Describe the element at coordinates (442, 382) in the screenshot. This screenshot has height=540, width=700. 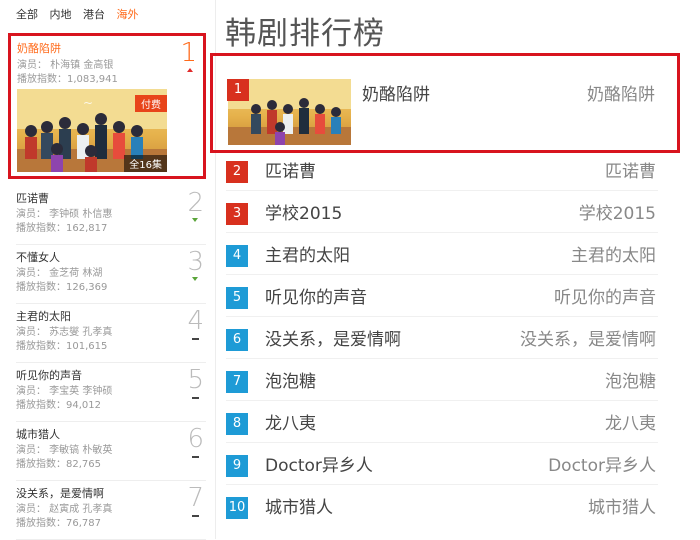
I see `rank-row: 7 泡泡糖 泡泡糖` at that location.